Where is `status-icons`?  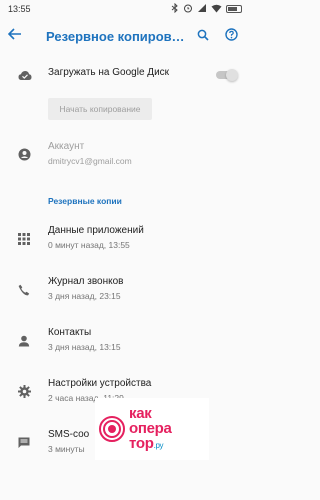 status-icons is located at coordinates (206, 8).